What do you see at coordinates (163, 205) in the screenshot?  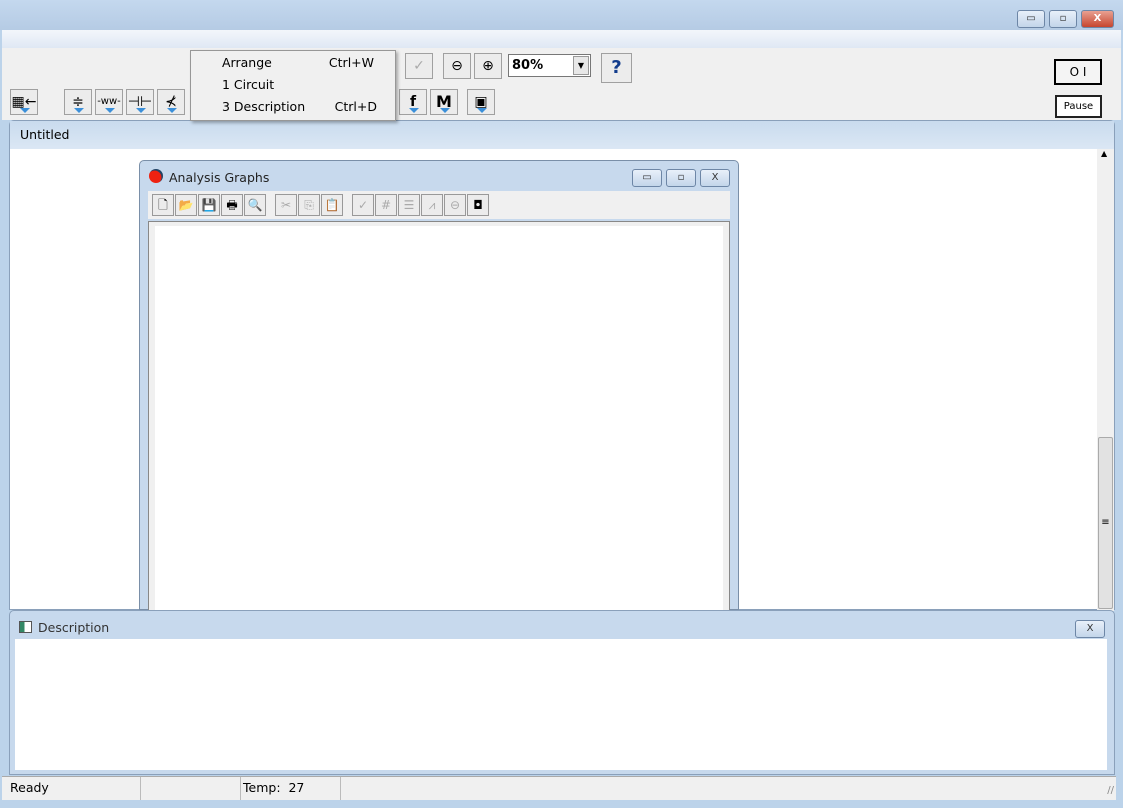 I see `new-icon: 🗋` at bounding box center [163, 205].